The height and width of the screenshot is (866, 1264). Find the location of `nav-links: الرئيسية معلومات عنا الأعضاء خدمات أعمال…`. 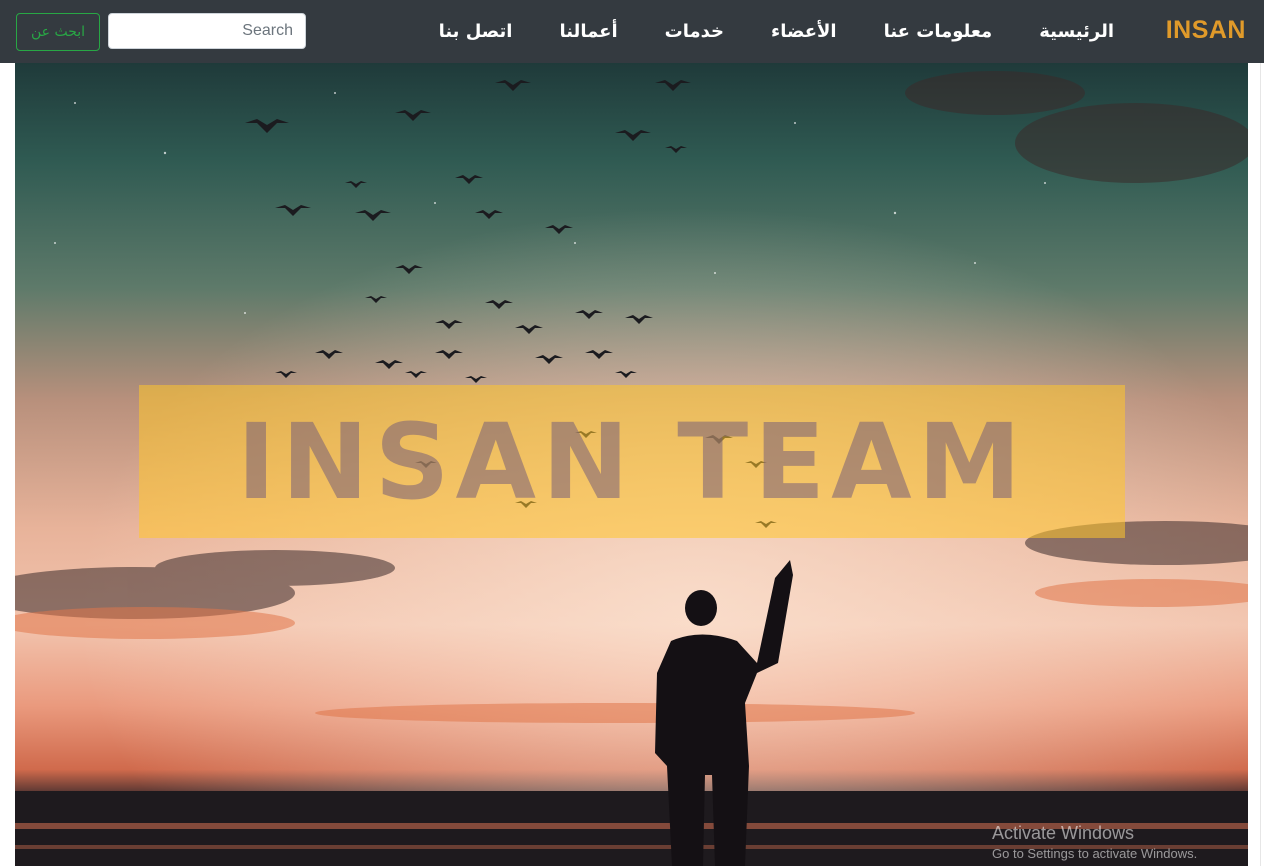

nav-links: الرئيسية معلومات عنا الأعضاء خدمات أعمال… is located at coordinates (776, 31).